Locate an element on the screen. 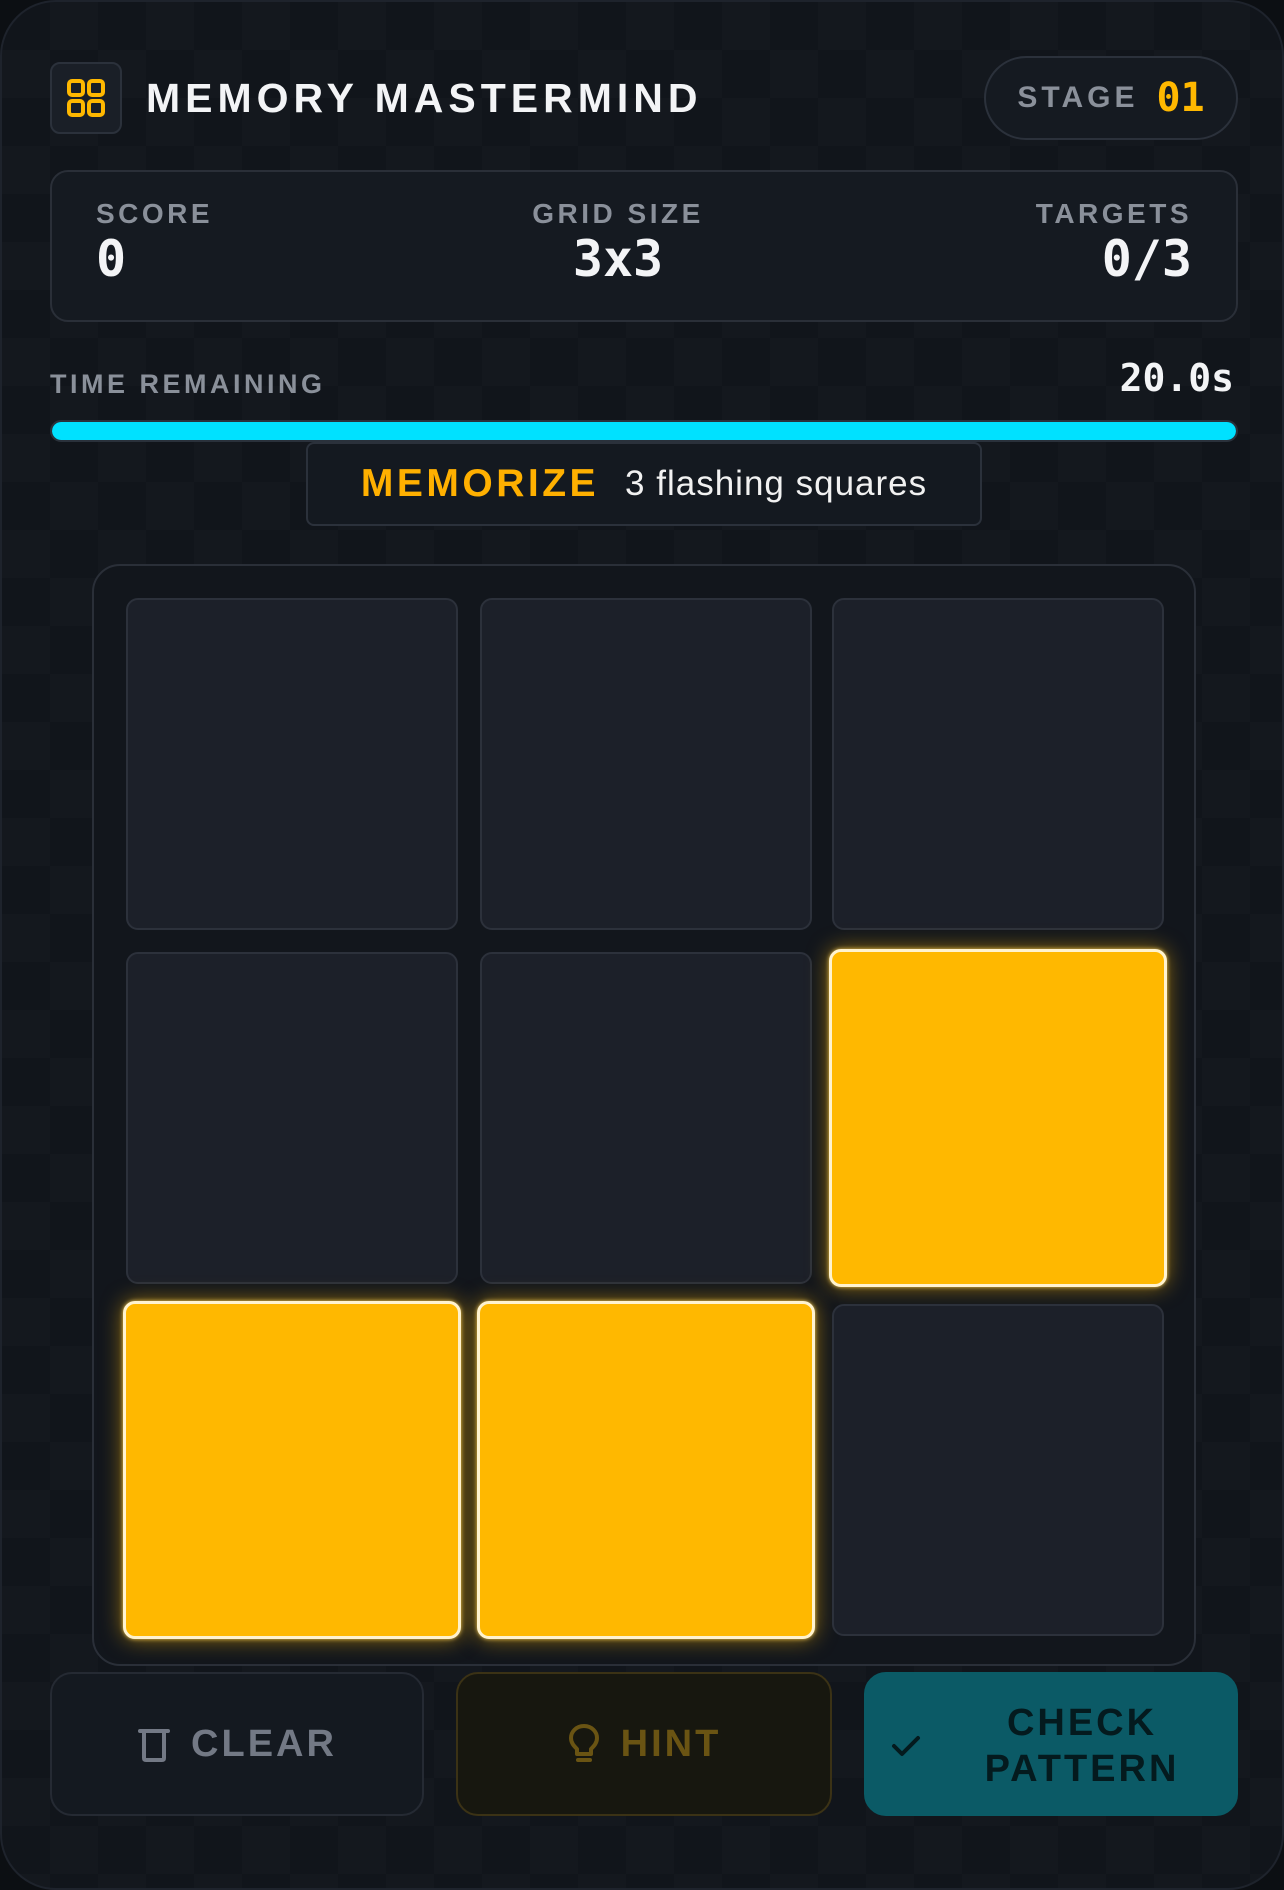 The width and height of the screenshot is (1284, 1890). stage-badge: STAGE 01 is located at coordinates (1111, 98).